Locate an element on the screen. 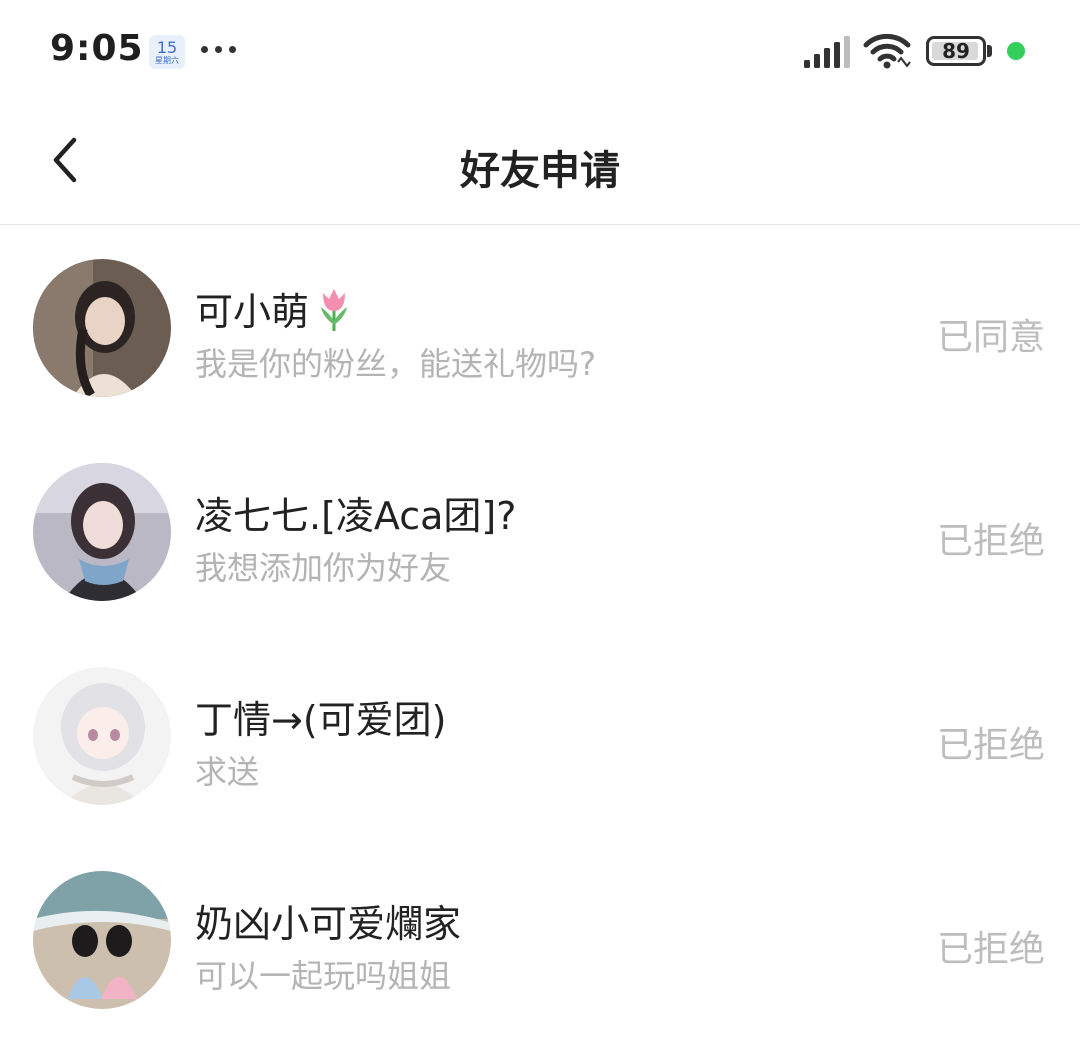 This screenshot has width=1080, height=1042. nav-header: 好友申请 is located at coordinates (540, 162).